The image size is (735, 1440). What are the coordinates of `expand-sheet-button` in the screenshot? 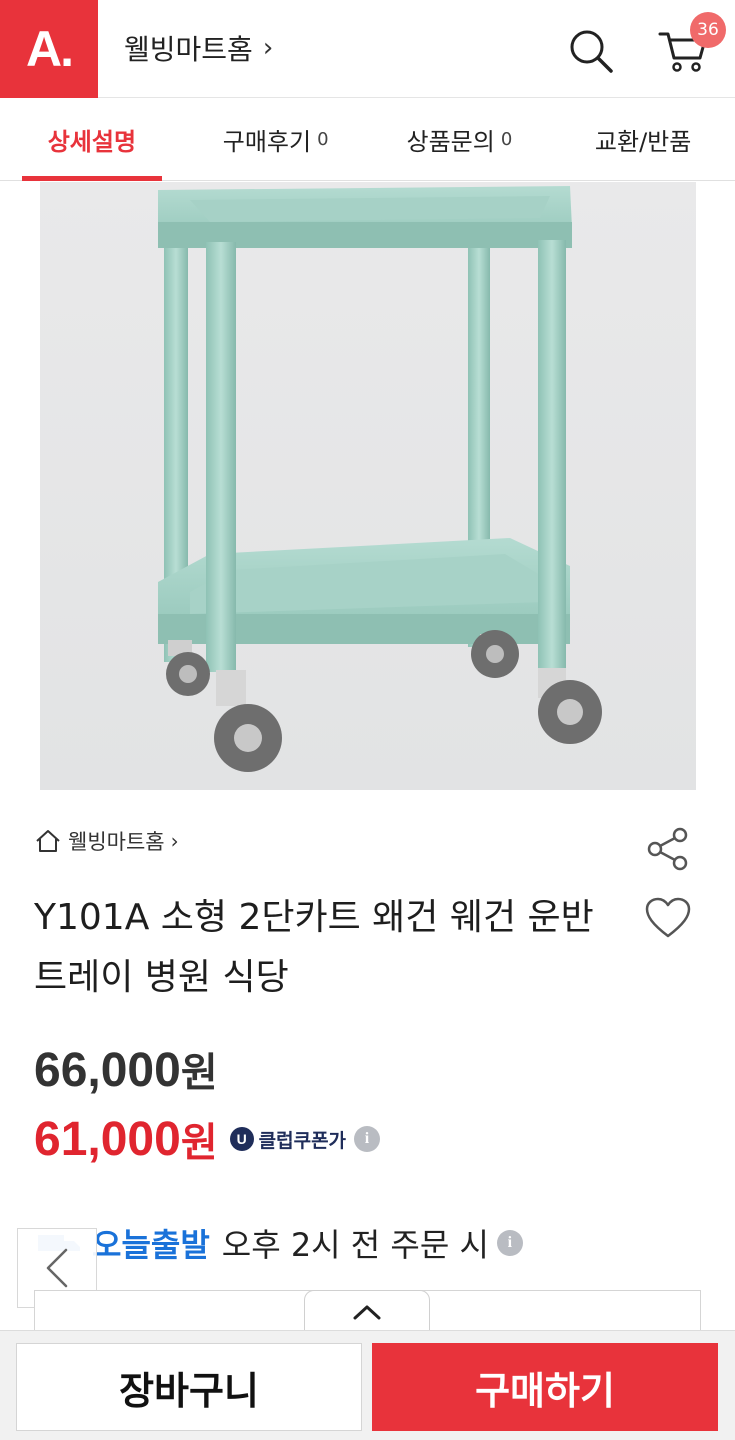 It's located at (367, 1311).